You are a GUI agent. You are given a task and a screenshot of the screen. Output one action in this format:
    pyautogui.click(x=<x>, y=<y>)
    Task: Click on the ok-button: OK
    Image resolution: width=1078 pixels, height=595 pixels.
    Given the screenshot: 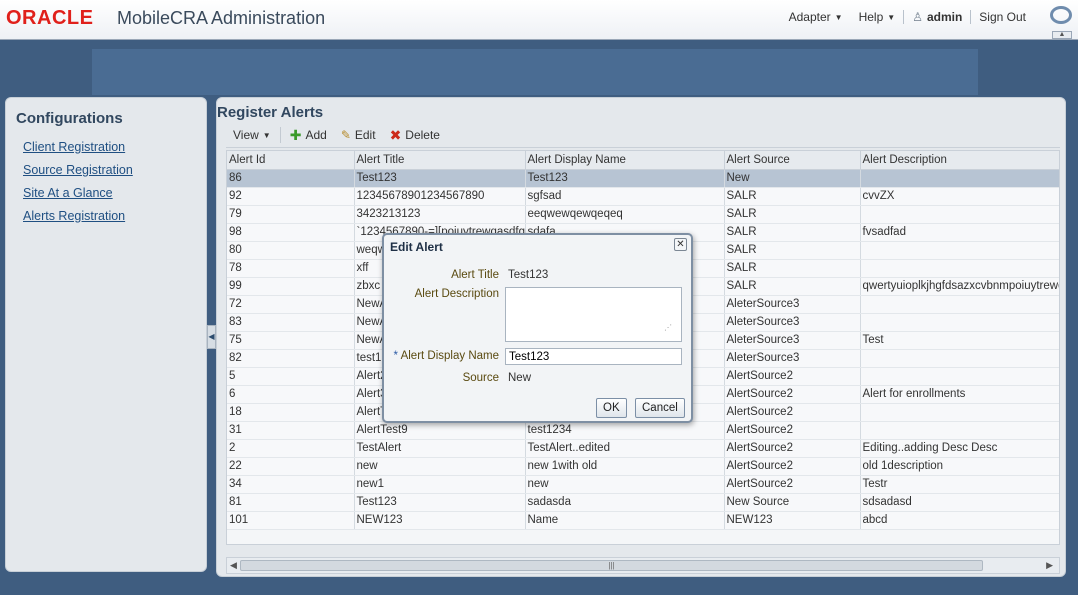 What is the action you would take?
    pyautogui.click(x=611, y=408)
    